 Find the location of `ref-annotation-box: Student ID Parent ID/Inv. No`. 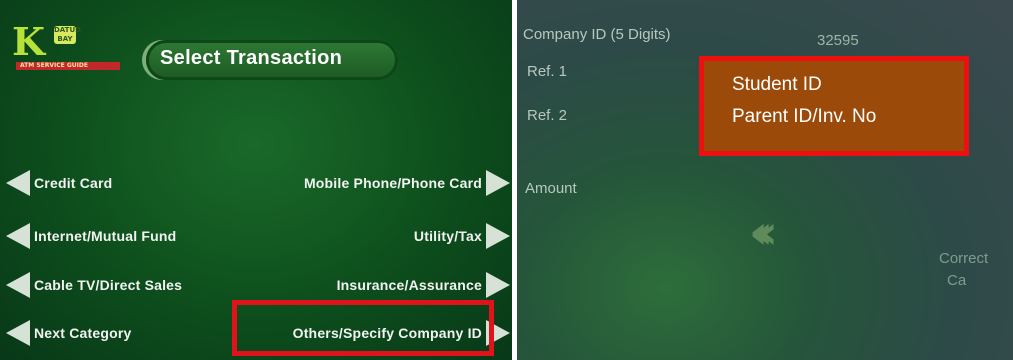

ref-annotation-box: Student ID Parent ID/Inv. No is located at coordinates (834, 106).